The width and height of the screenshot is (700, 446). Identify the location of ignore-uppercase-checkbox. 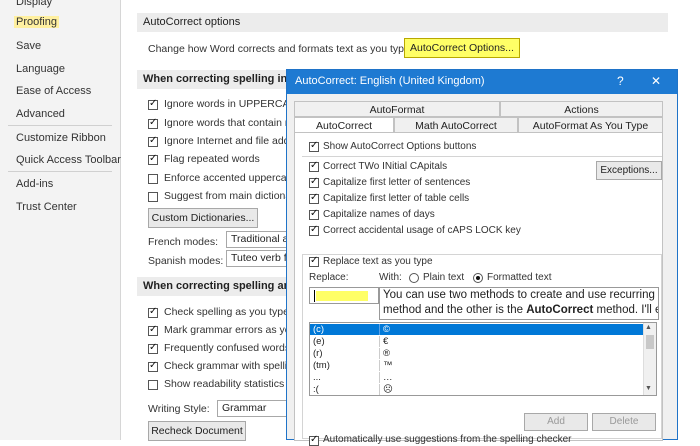
(153, 104).